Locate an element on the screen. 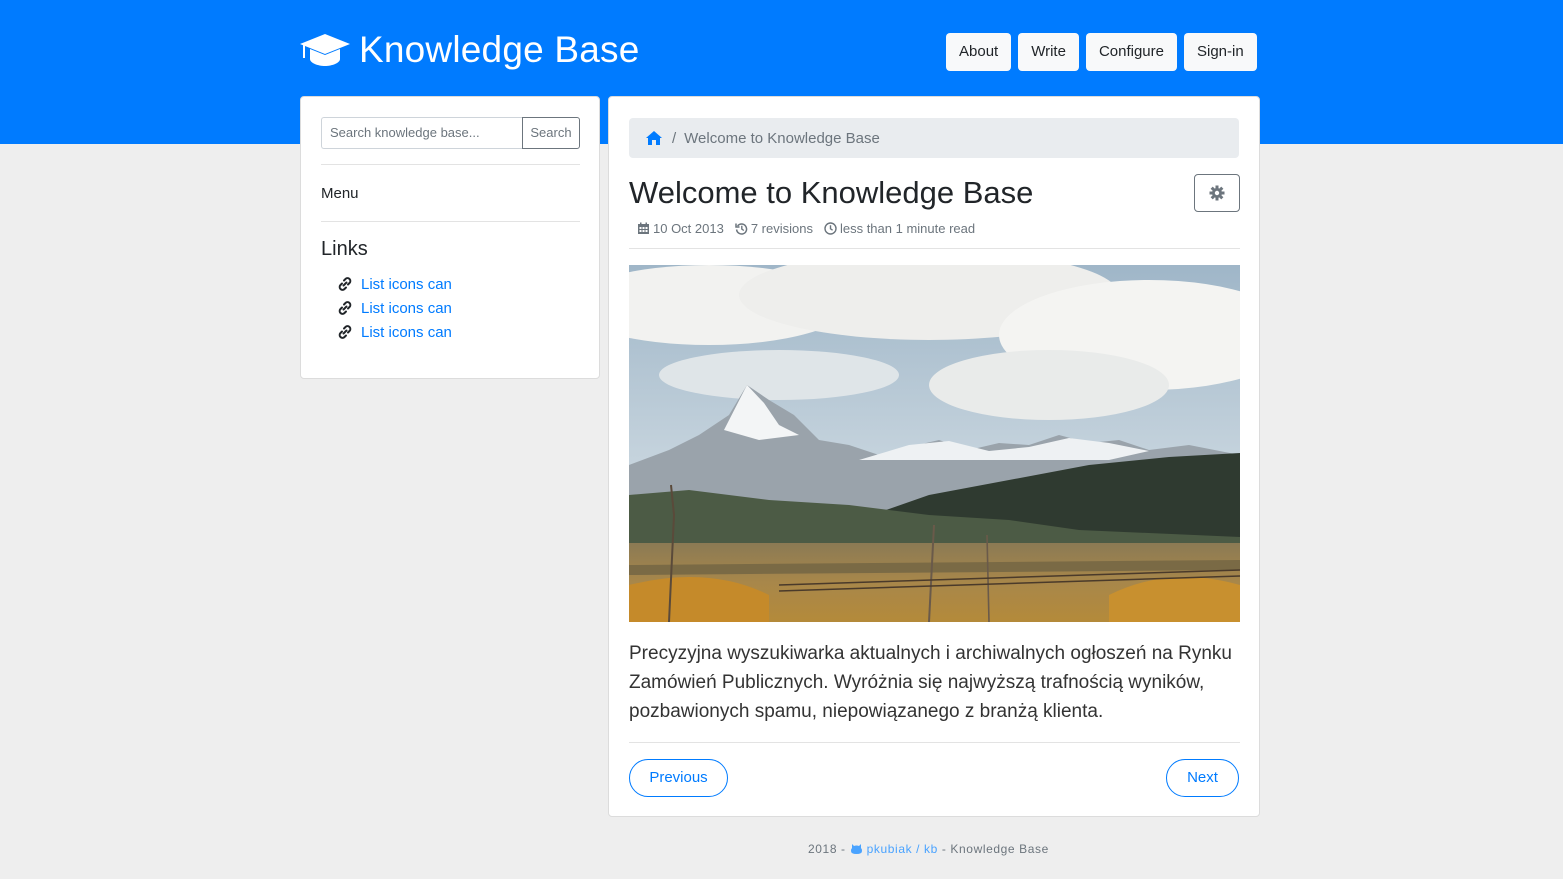  repo-link: pkubiak / kb is located at coordinates (894, 849).